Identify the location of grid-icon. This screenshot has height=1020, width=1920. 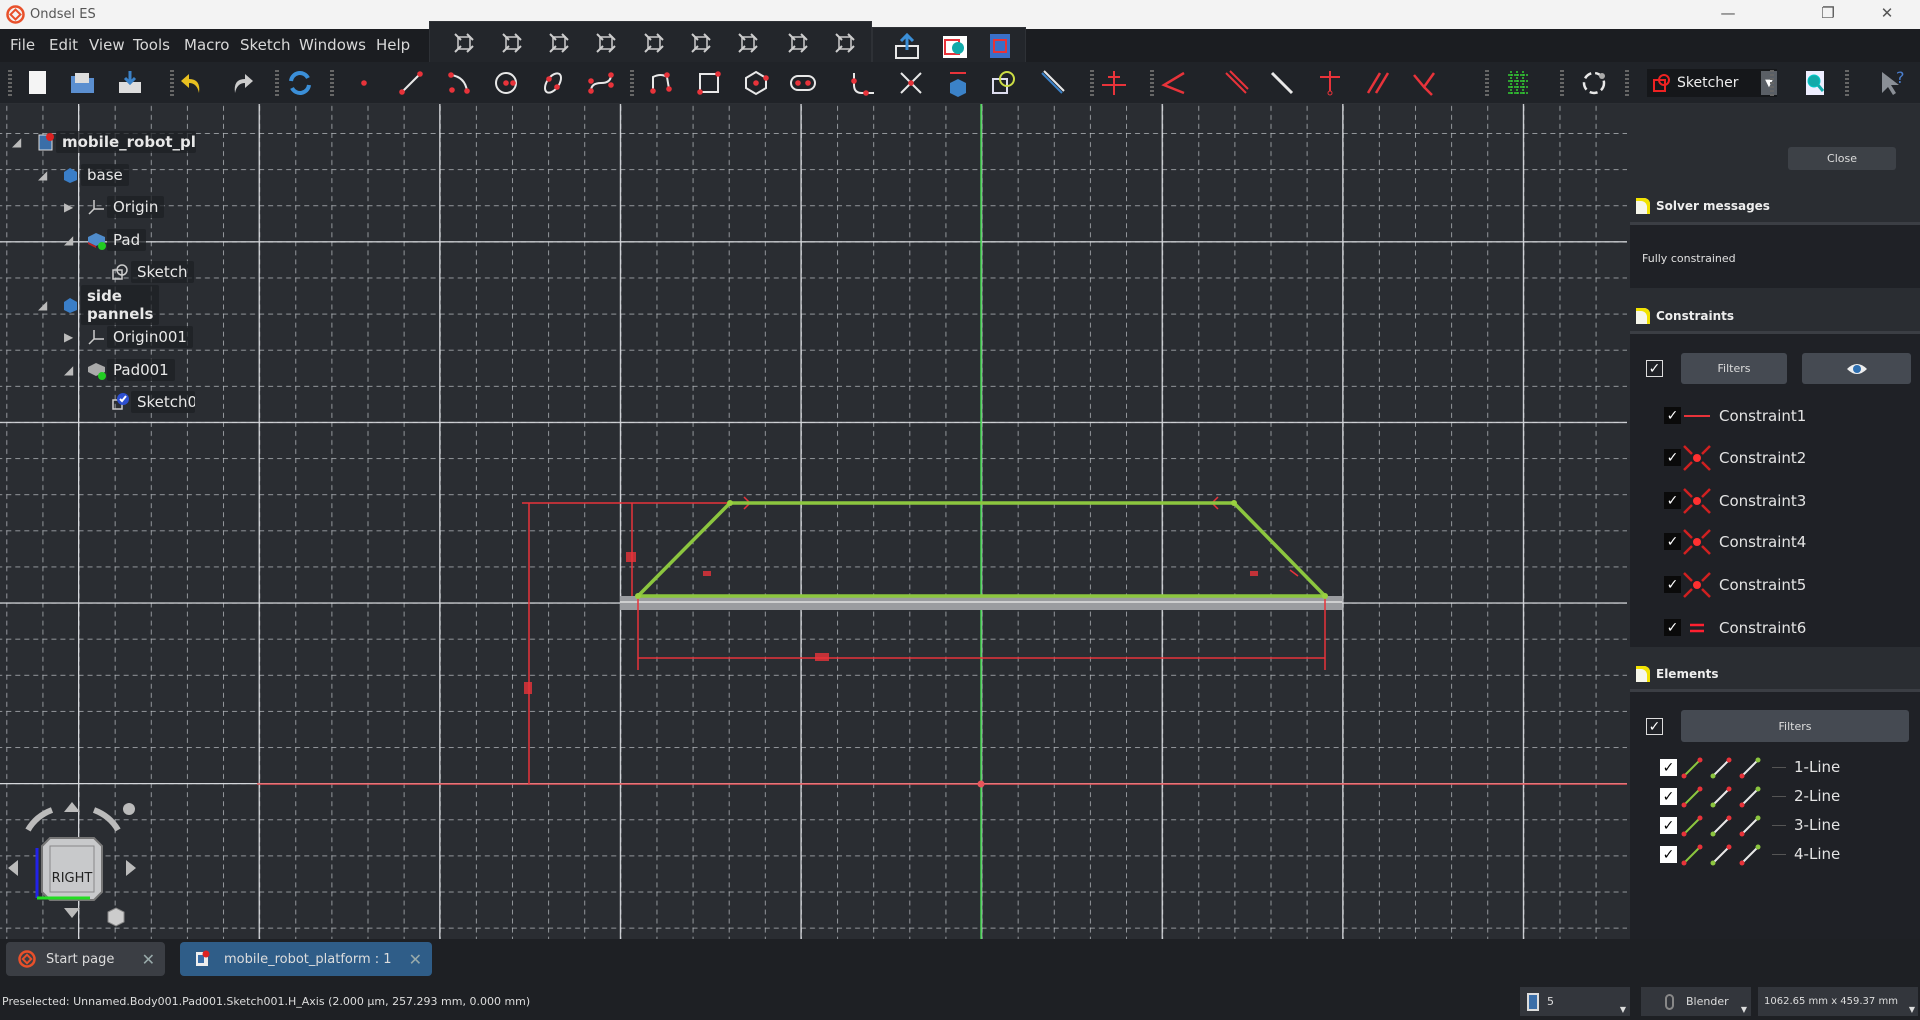
(1518, 83).